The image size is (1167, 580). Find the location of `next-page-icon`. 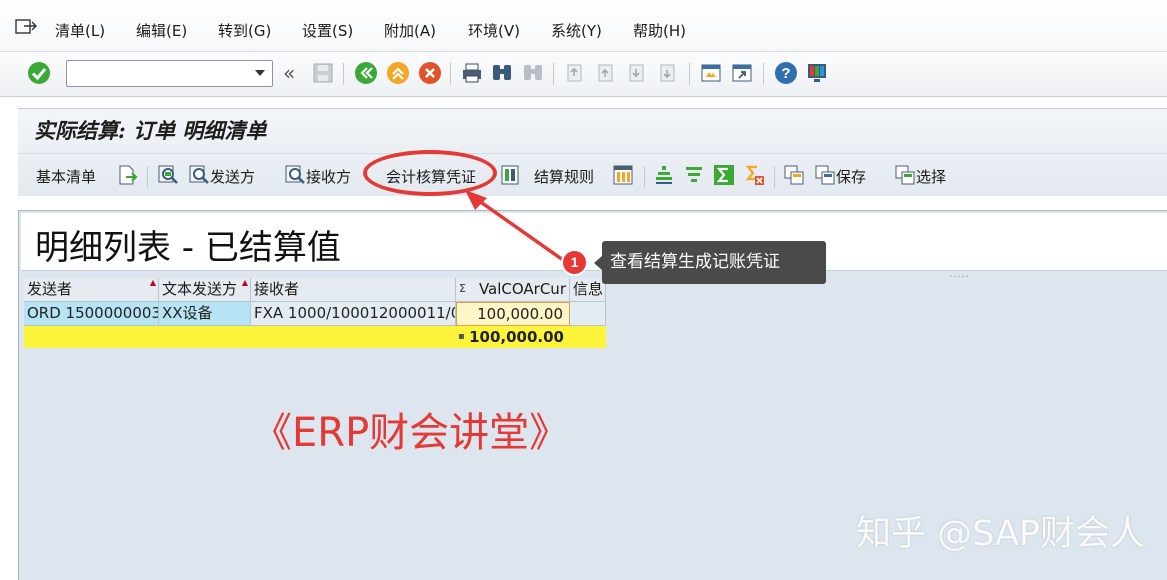

next-page-icon is located at coordinates (636, 73).